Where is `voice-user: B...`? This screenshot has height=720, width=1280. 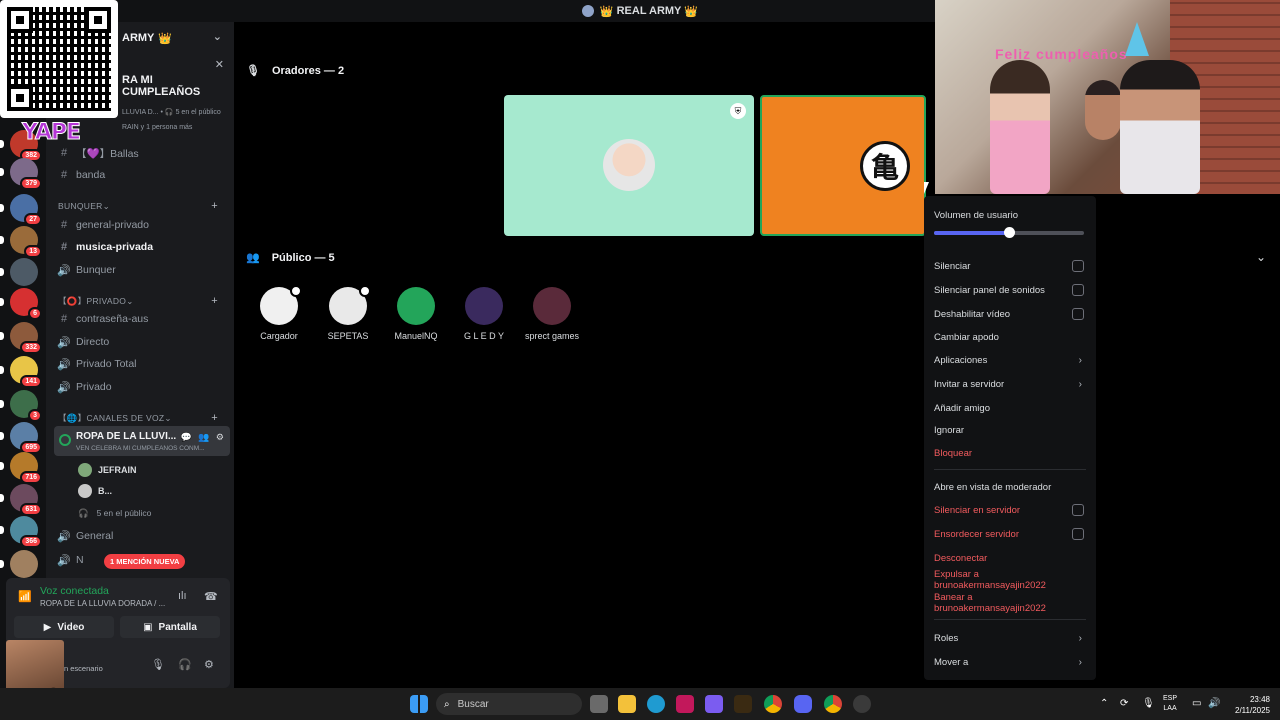 voice-user: B... is located at coordinates (95, 491).